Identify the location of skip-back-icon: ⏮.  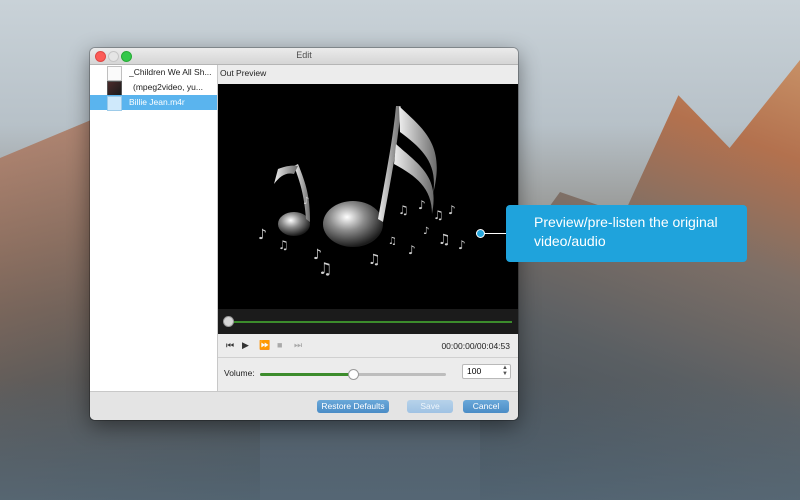
(230, 345).